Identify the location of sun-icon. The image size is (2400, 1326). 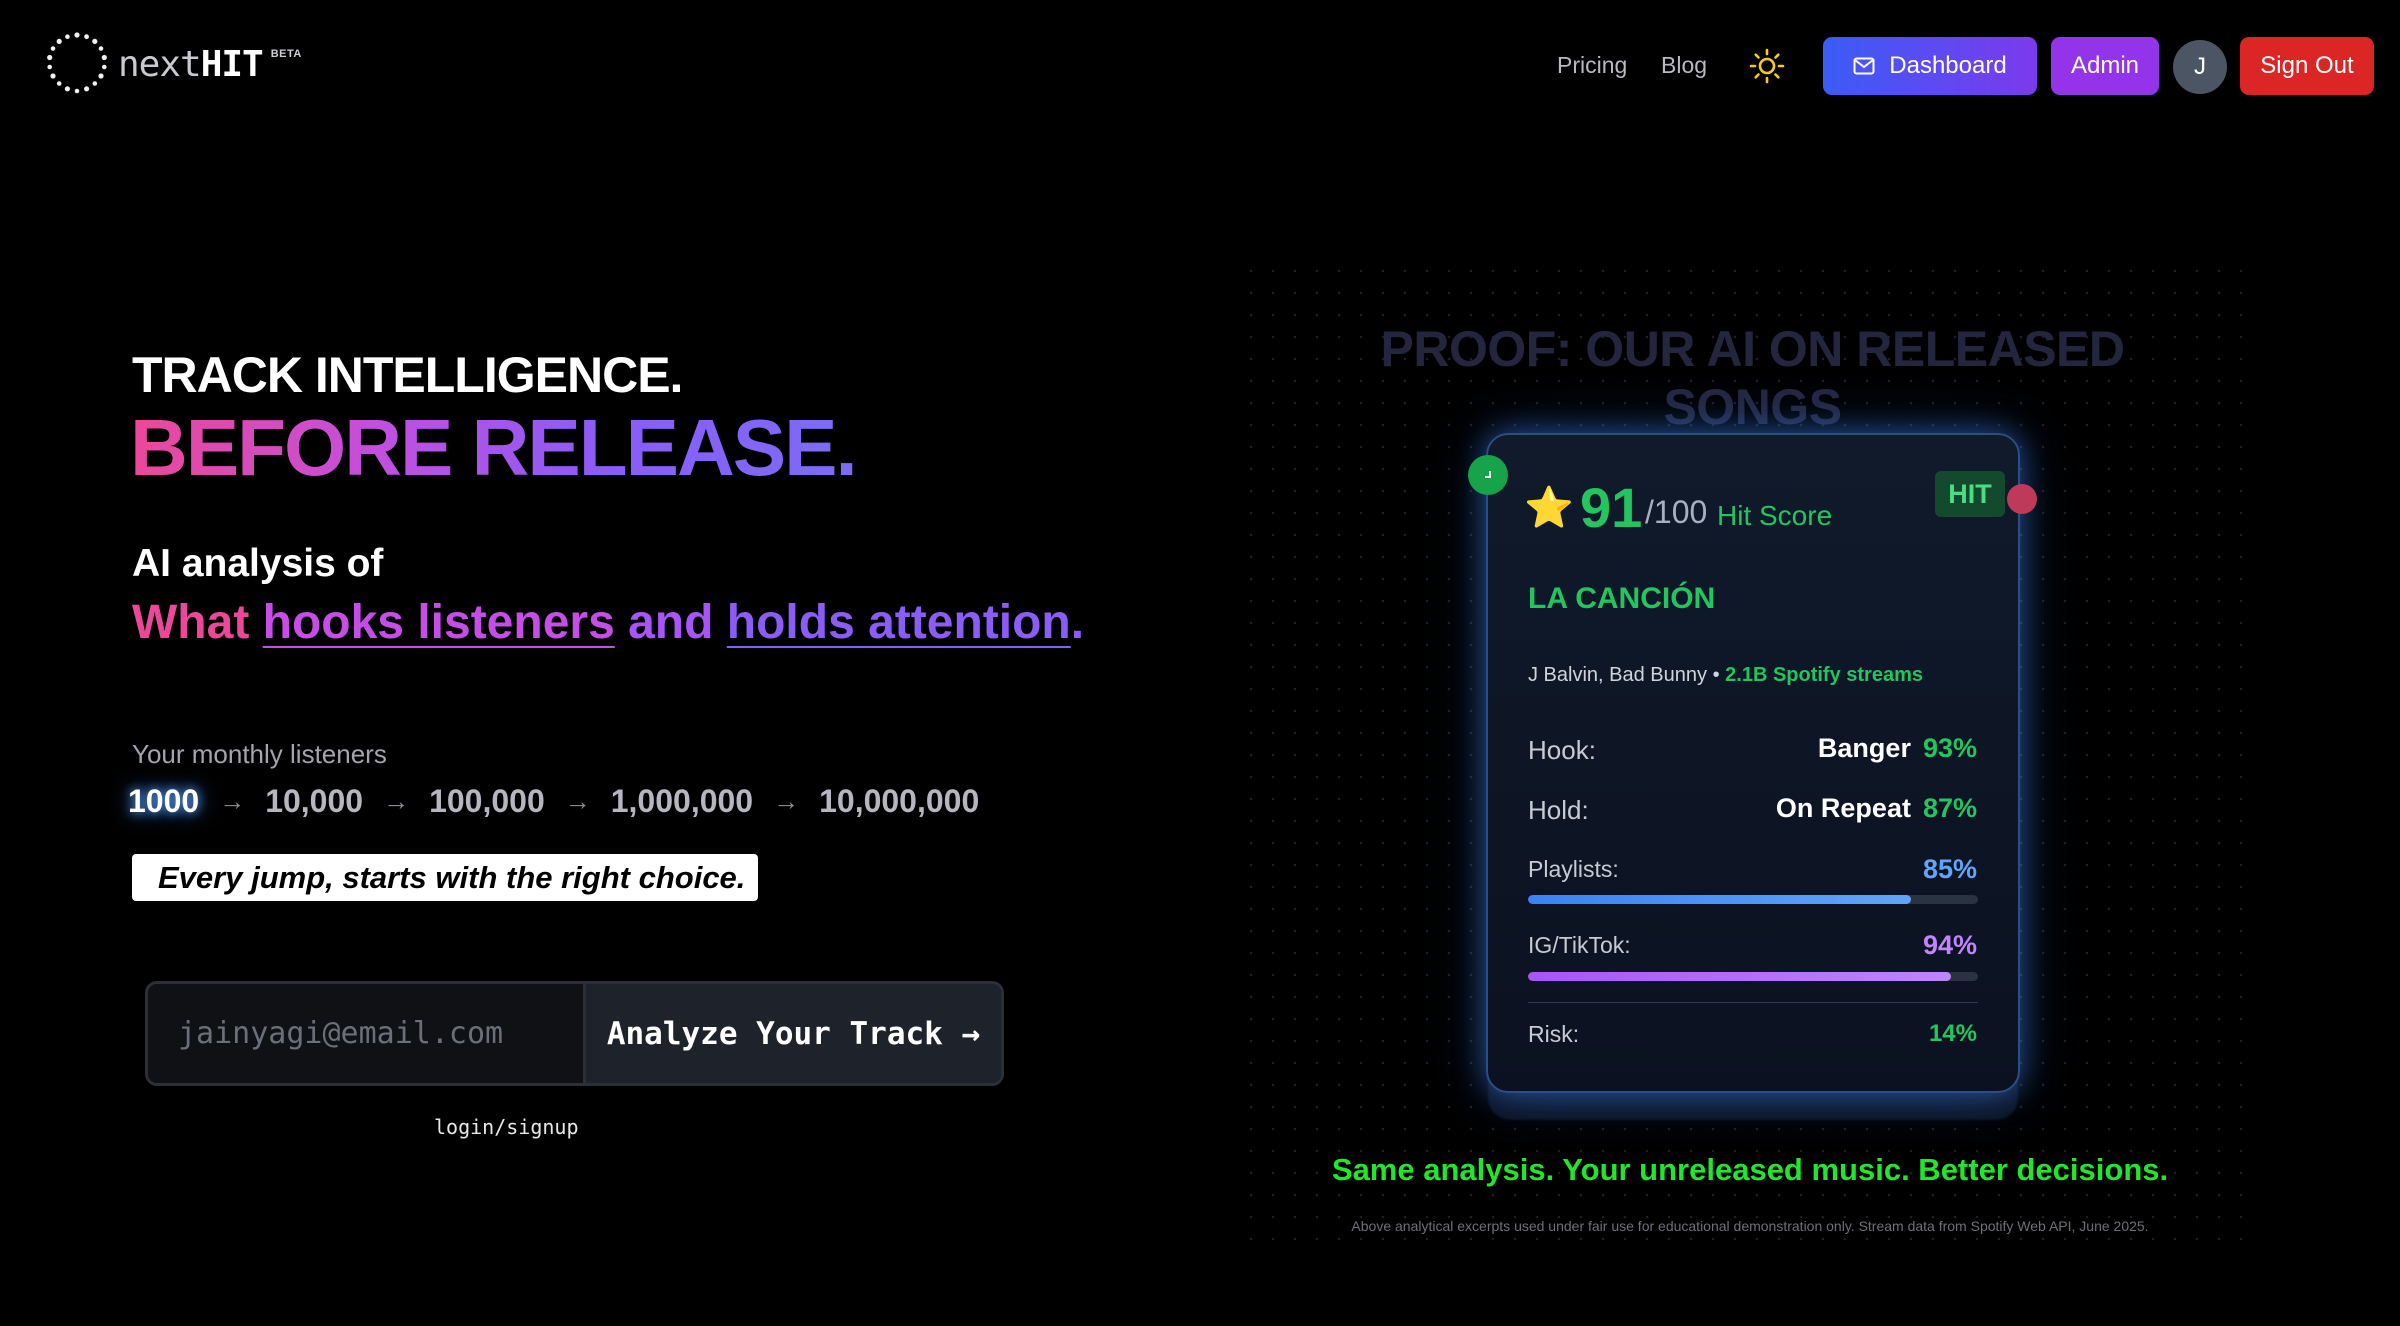
(1767, 66).